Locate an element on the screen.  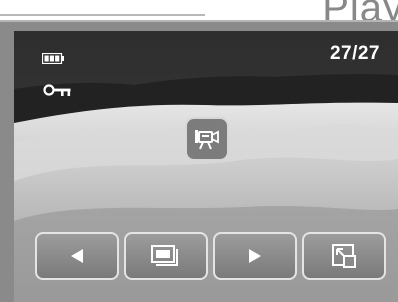
zoom-button is located at coordinates (344, 256).